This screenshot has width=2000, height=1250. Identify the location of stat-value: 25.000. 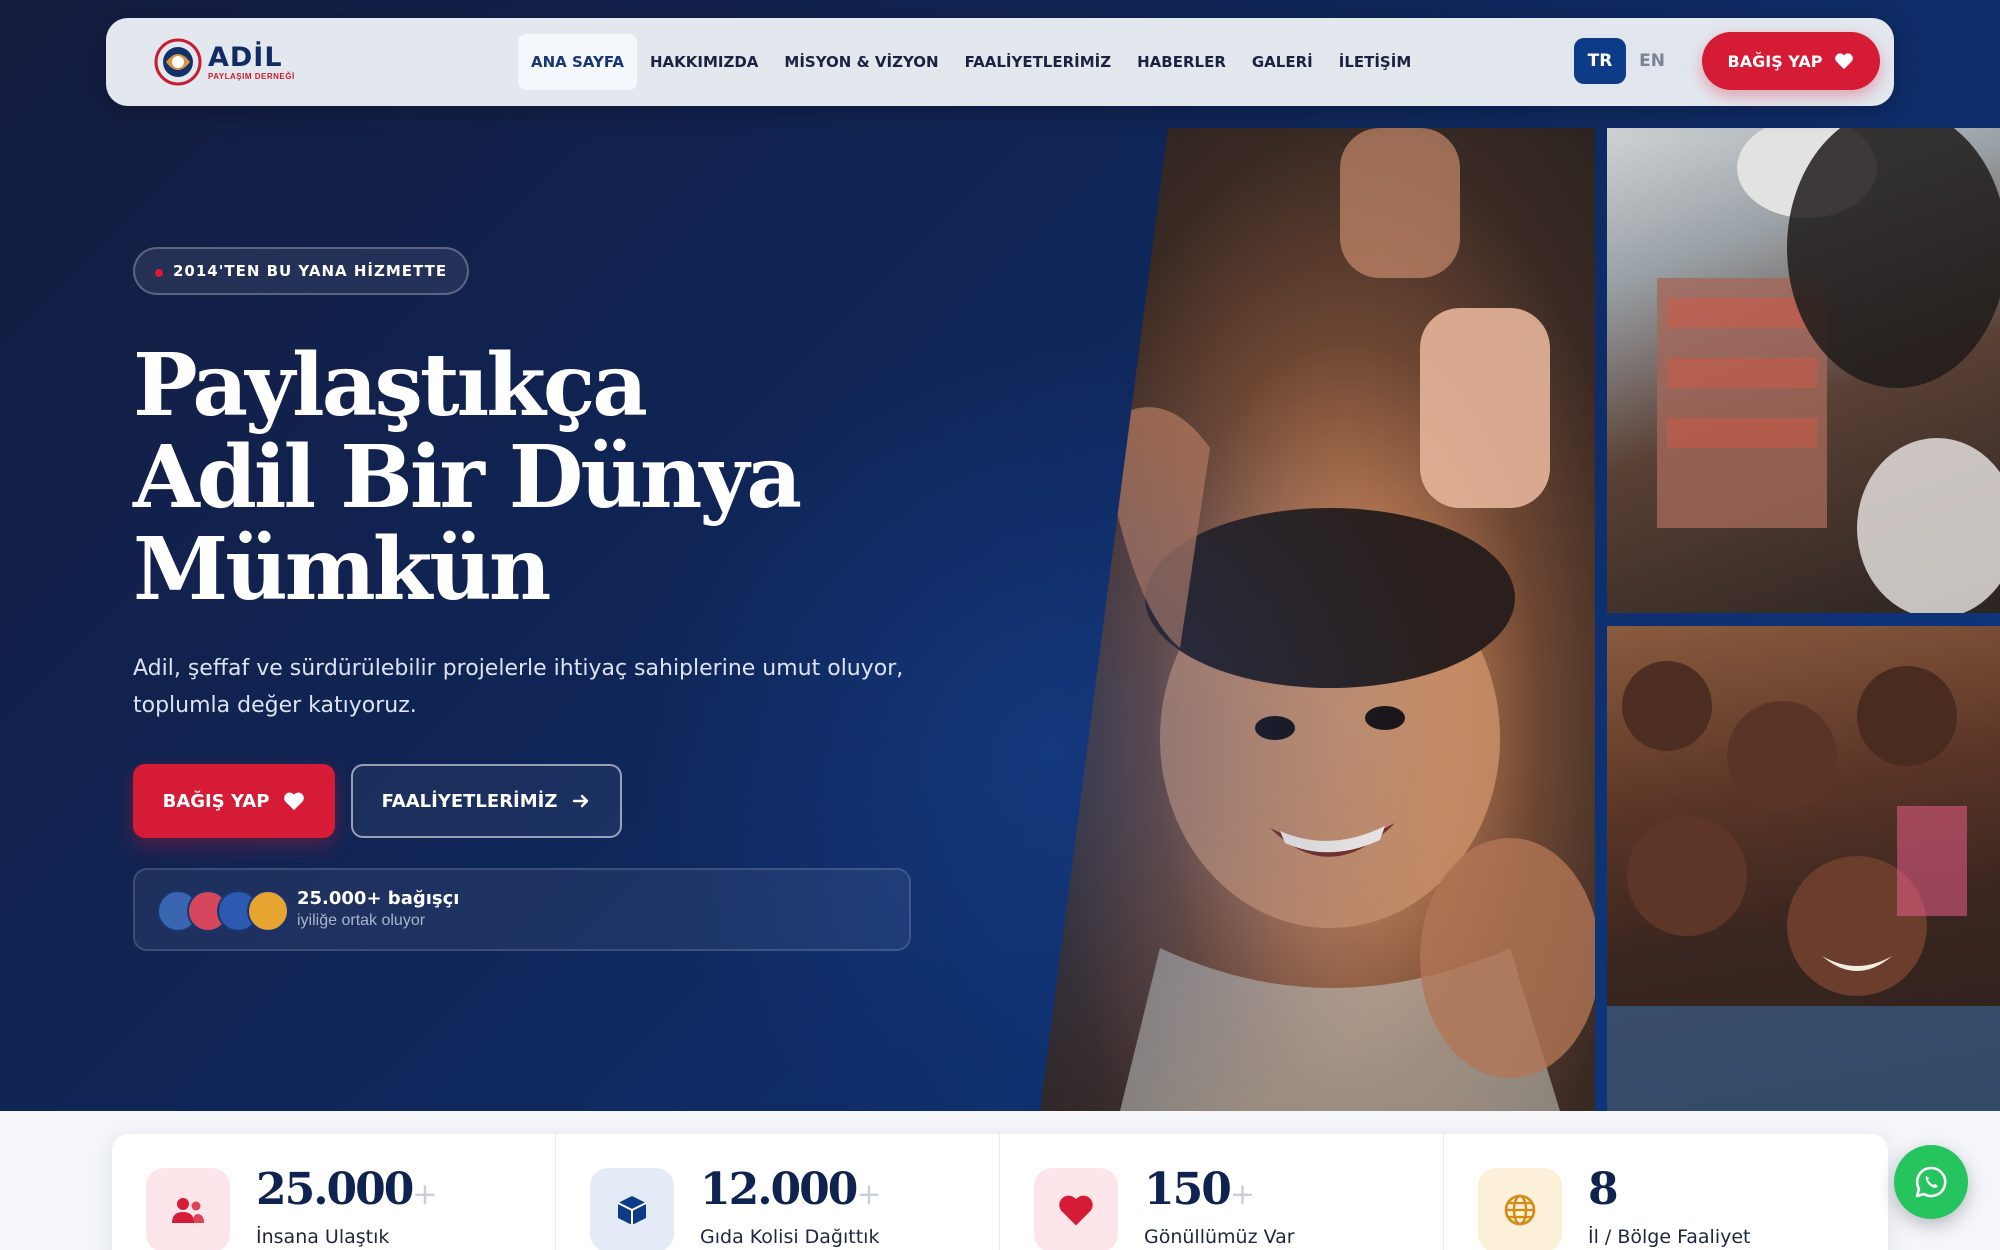
(335, 1189).